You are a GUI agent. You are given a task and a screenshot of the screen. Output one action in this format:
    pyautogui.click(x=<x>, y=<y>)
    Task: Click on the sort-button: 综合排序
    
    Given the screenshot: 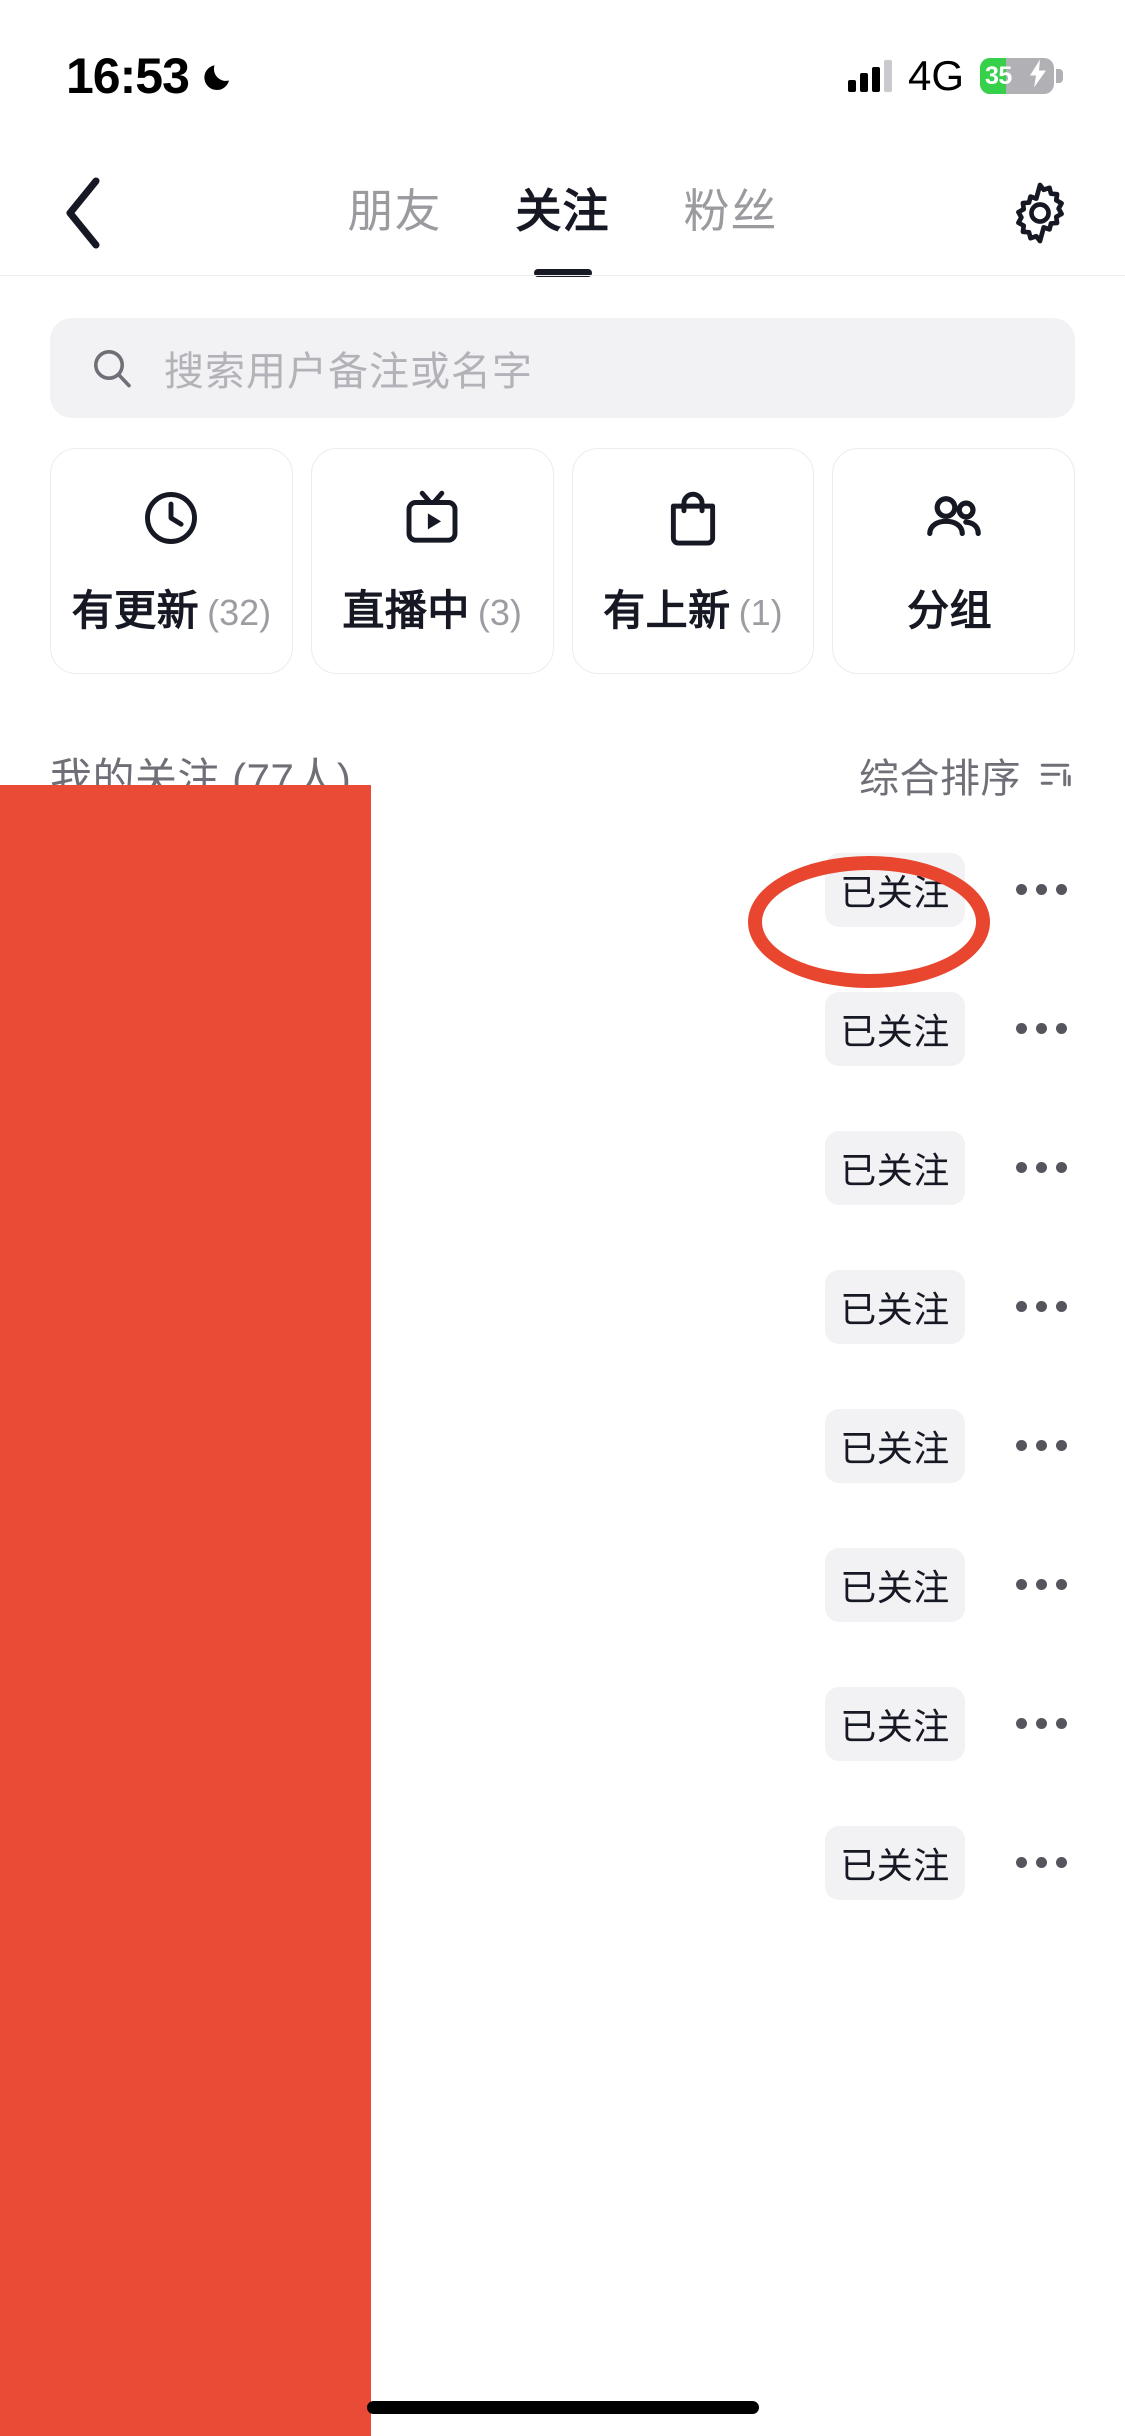 What is the action you would take?
    pyautogui.click(x=967, y=775)
    